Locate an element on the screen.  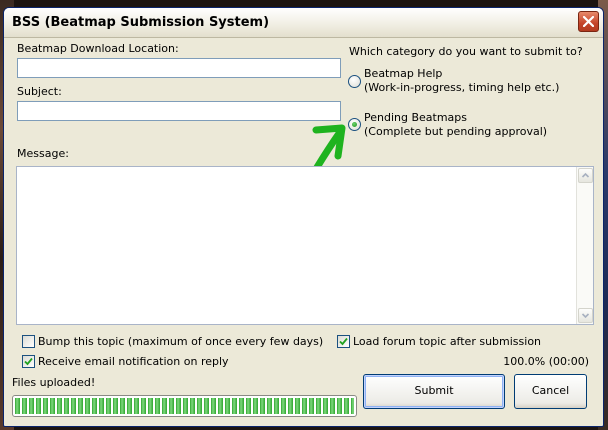
radio-beatmap-help-description: (Work-in-progress, timing help etc.) is located at coordinates (462, 87).